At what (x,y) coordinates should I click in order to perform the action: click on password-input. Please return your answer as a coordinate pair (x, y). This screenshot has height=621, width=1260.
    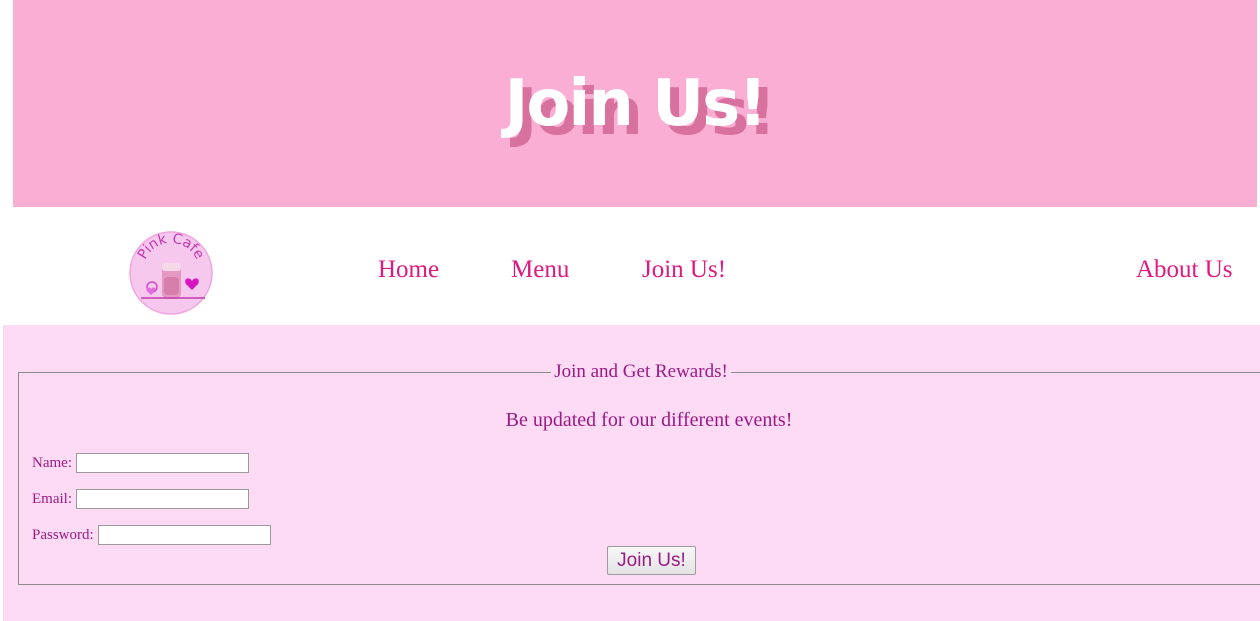
    Looking at the image, I should click on (184, 535).